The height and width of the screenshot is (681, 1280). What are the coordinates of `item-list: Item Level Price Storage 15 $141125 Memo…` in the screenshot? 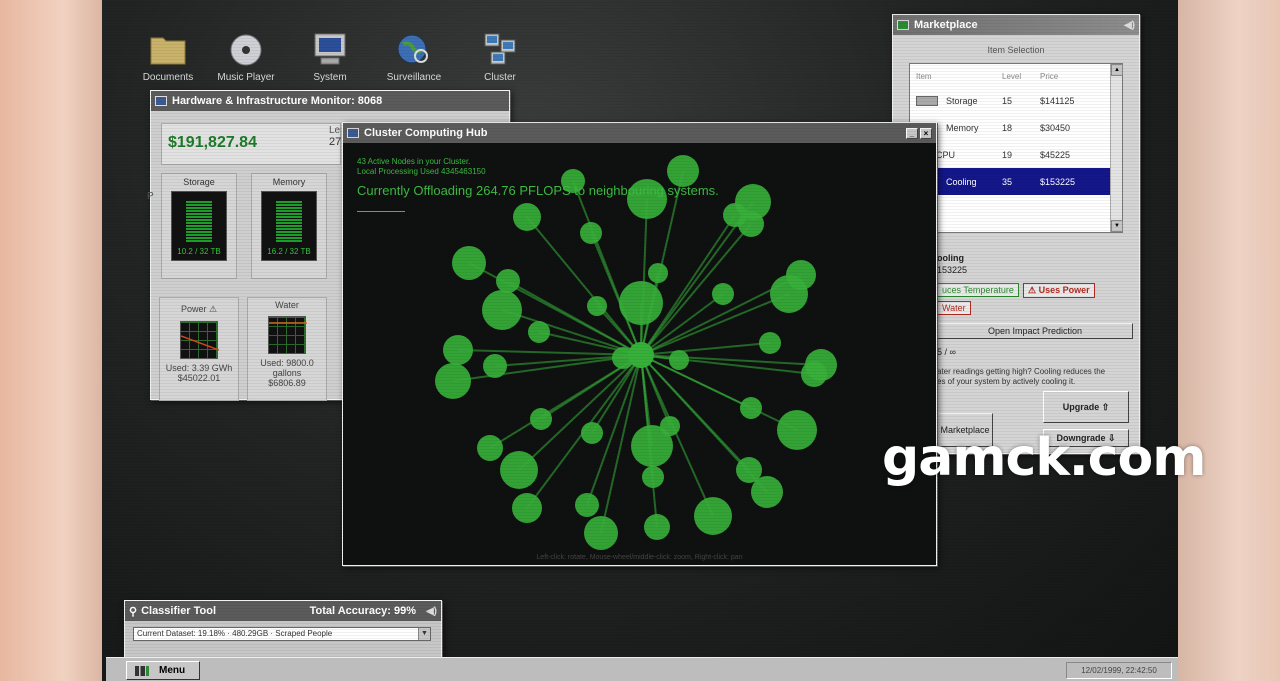 It's located at (1016, 148).